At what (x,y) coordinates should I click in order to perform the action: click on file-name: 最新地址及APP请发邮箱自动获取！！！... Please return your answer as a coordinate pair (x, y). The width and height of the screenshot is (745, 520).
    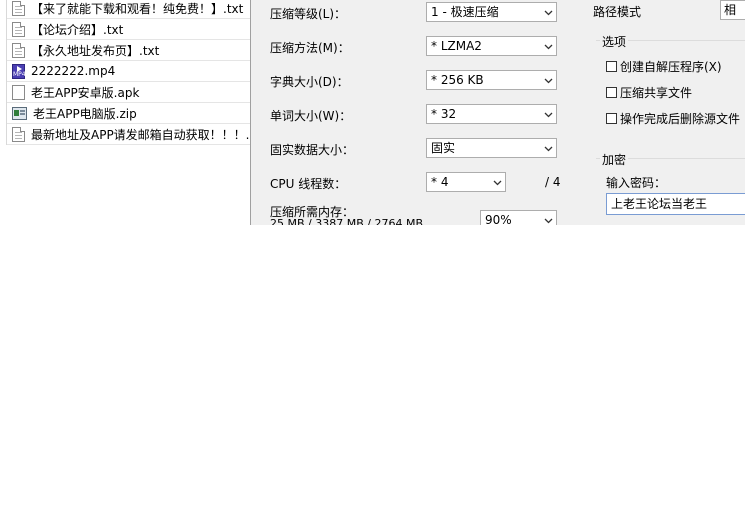
    Looking at the image, I should click on (141, 134).